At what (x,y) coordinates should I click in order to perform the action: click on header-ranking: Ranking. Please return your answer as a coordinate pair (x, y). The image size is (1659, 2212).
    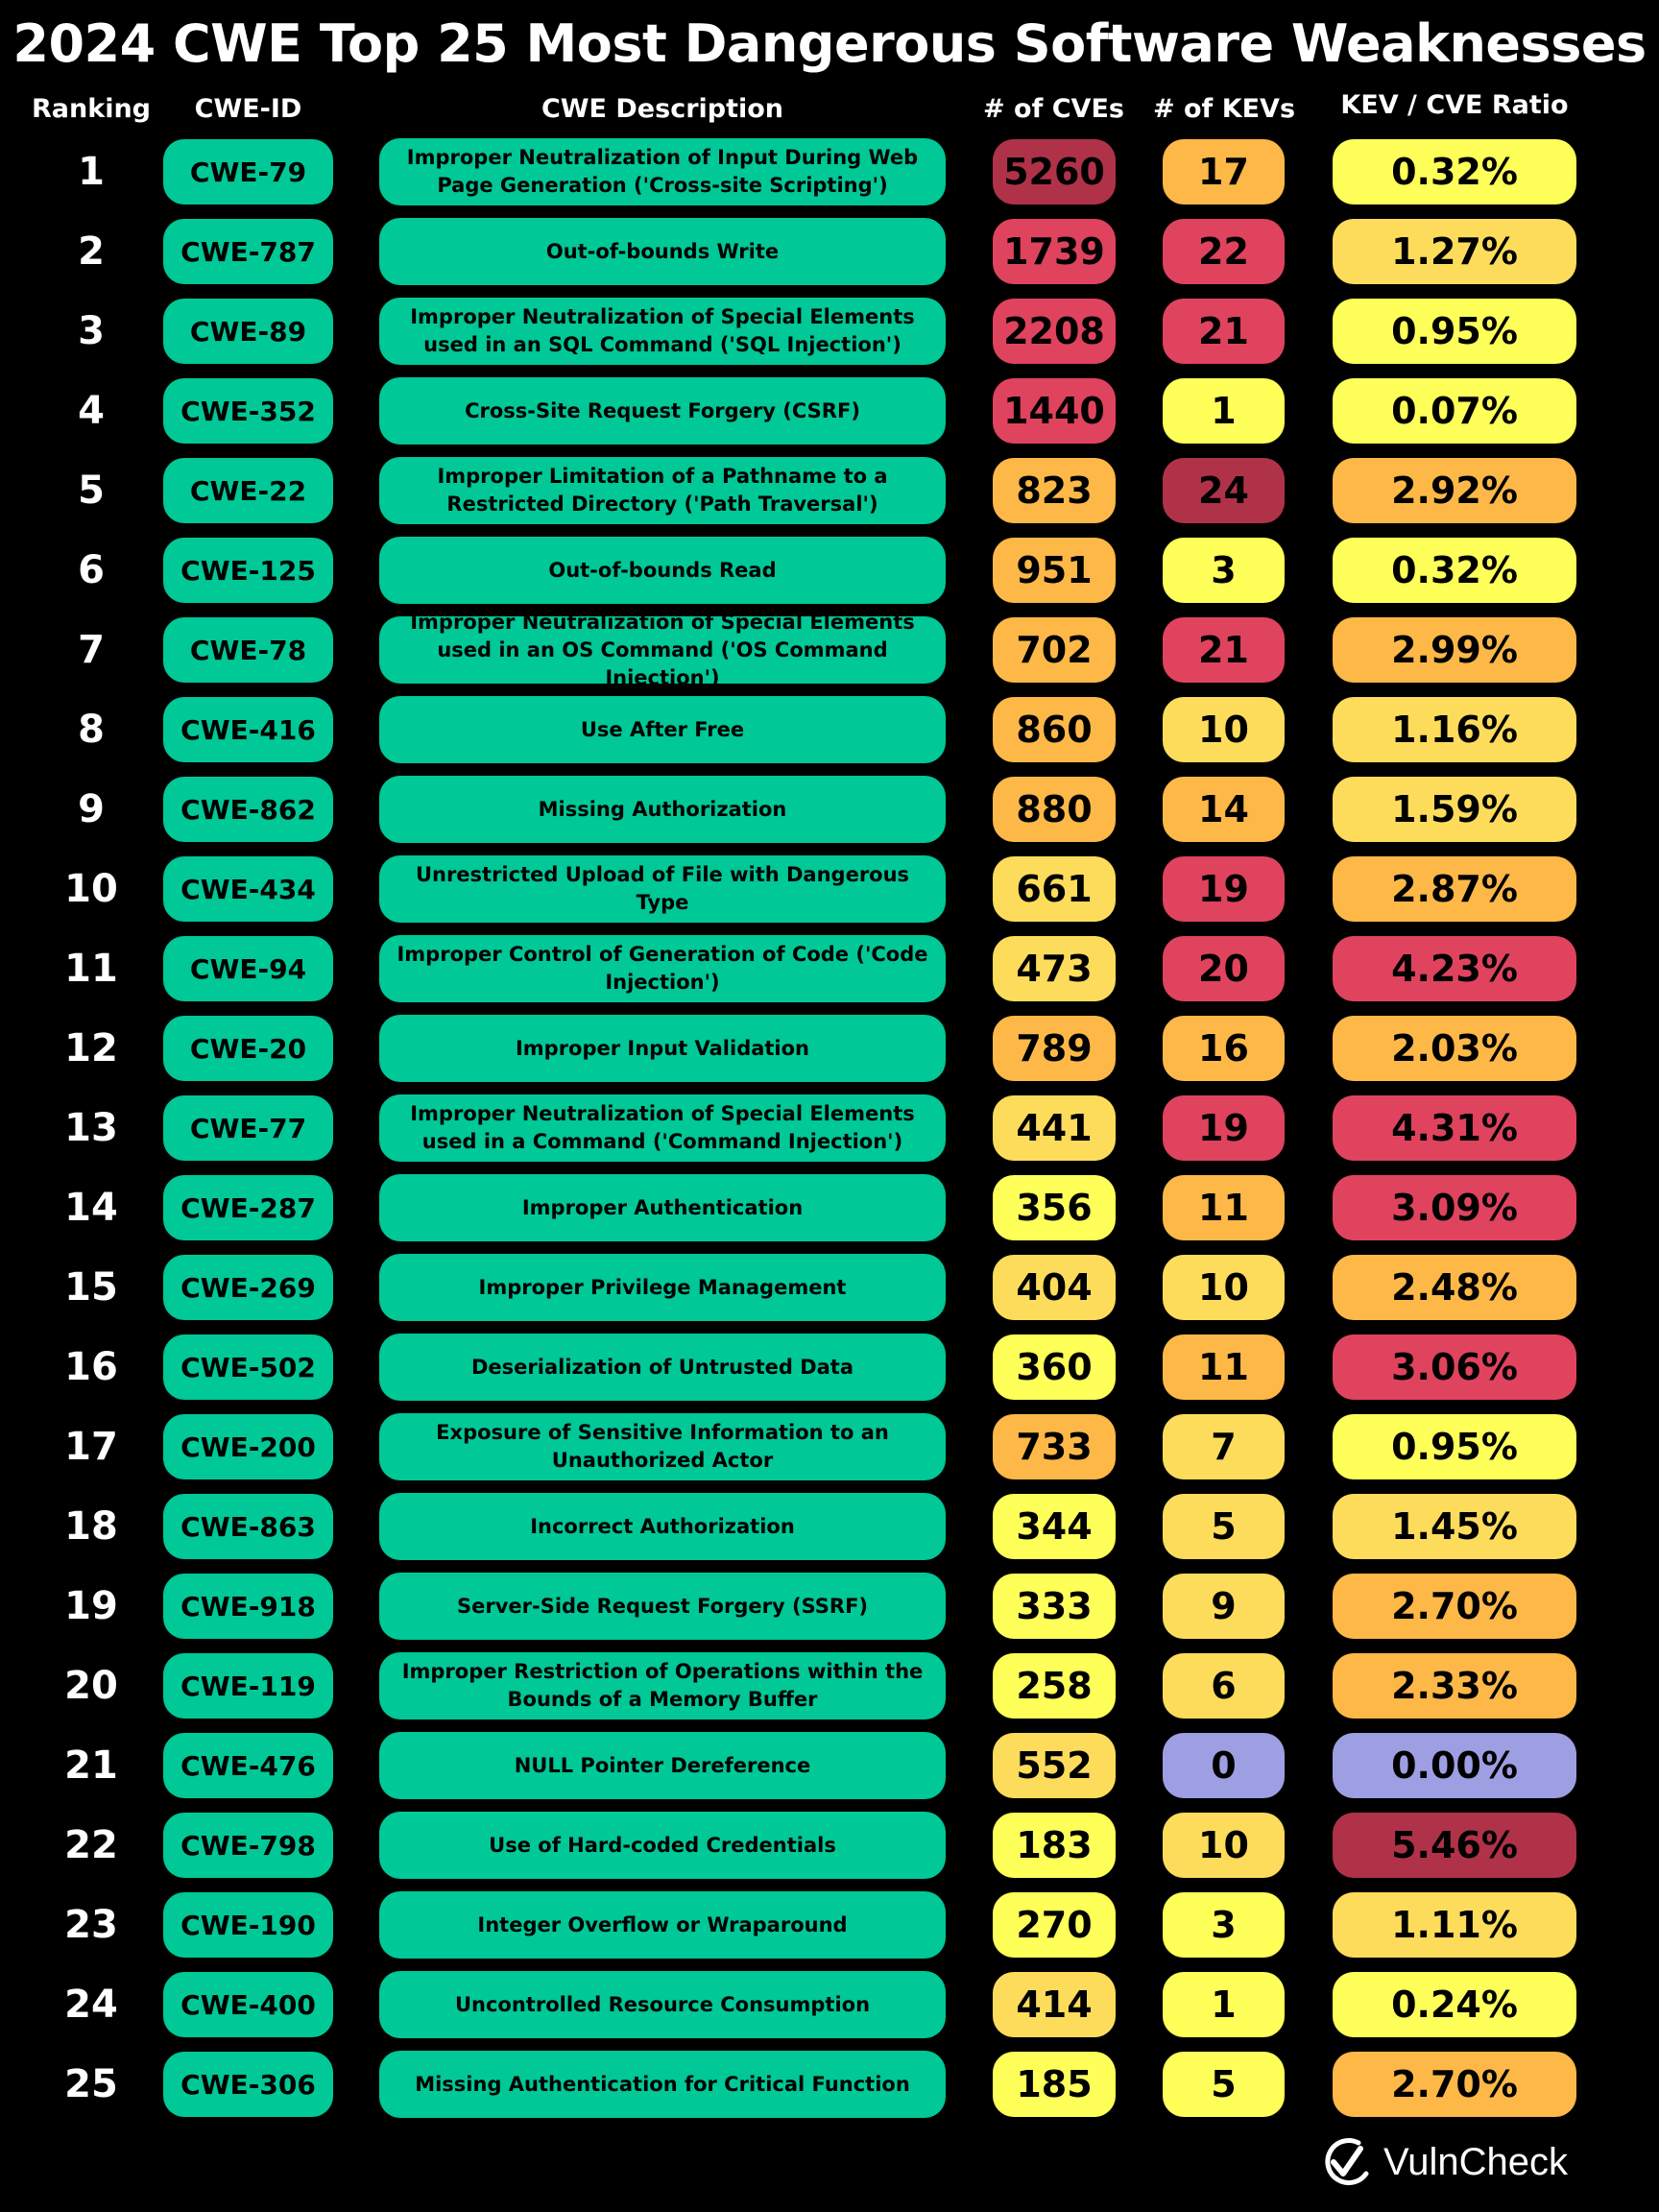
    Looking at the image, I should click on (92, 109).